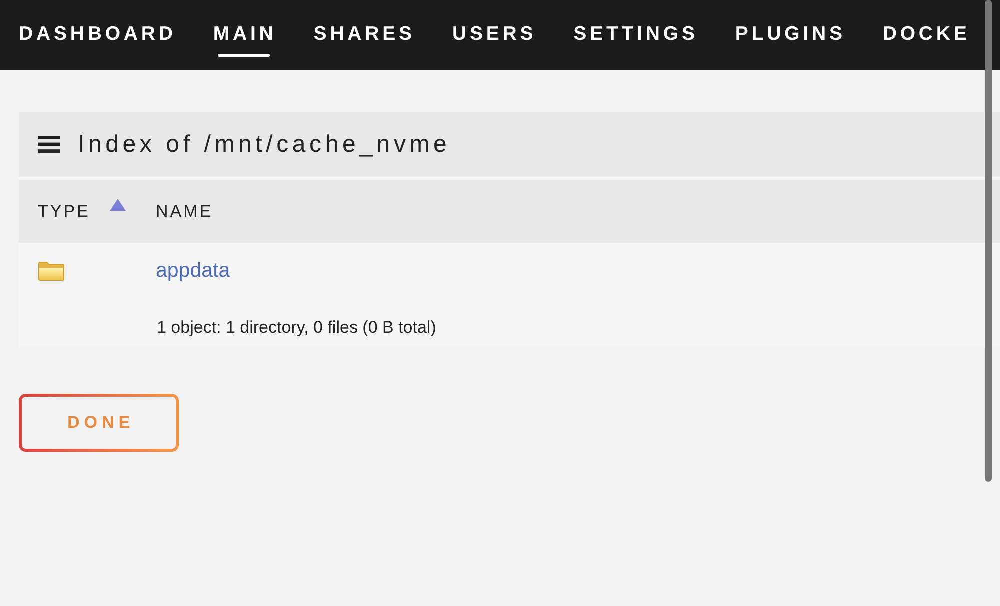 The width and height of the screenshot is (1000, 606). I want to click on nav-tab: SHARES, so click(365, 29).